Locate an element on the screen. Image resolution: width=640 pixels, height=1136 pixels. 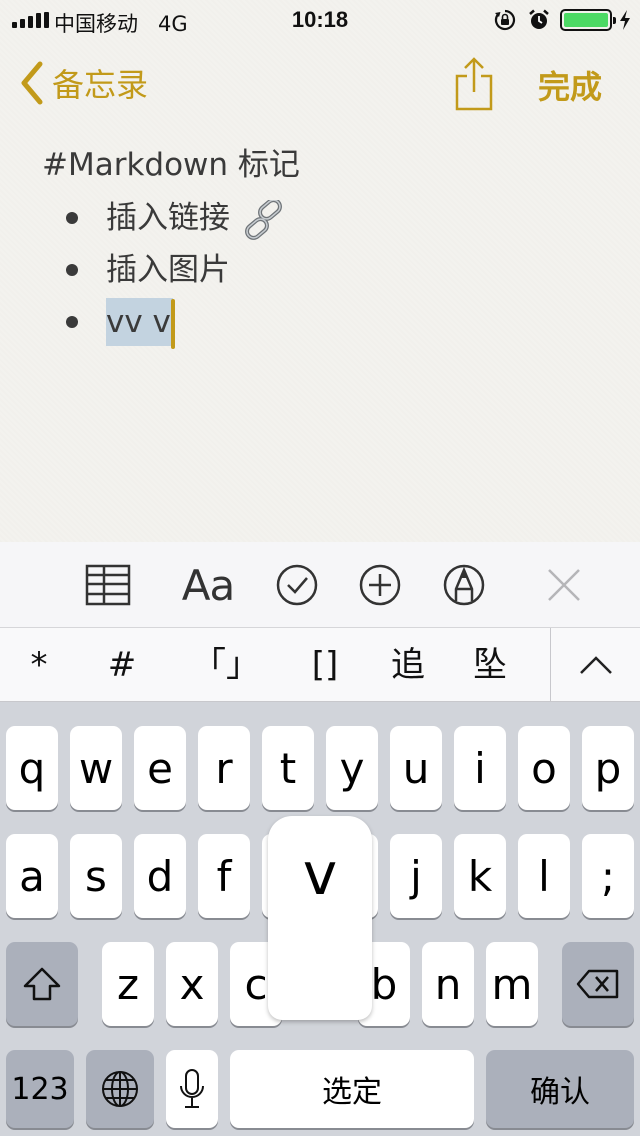
key-m: m is located at coordinates (512, 984).